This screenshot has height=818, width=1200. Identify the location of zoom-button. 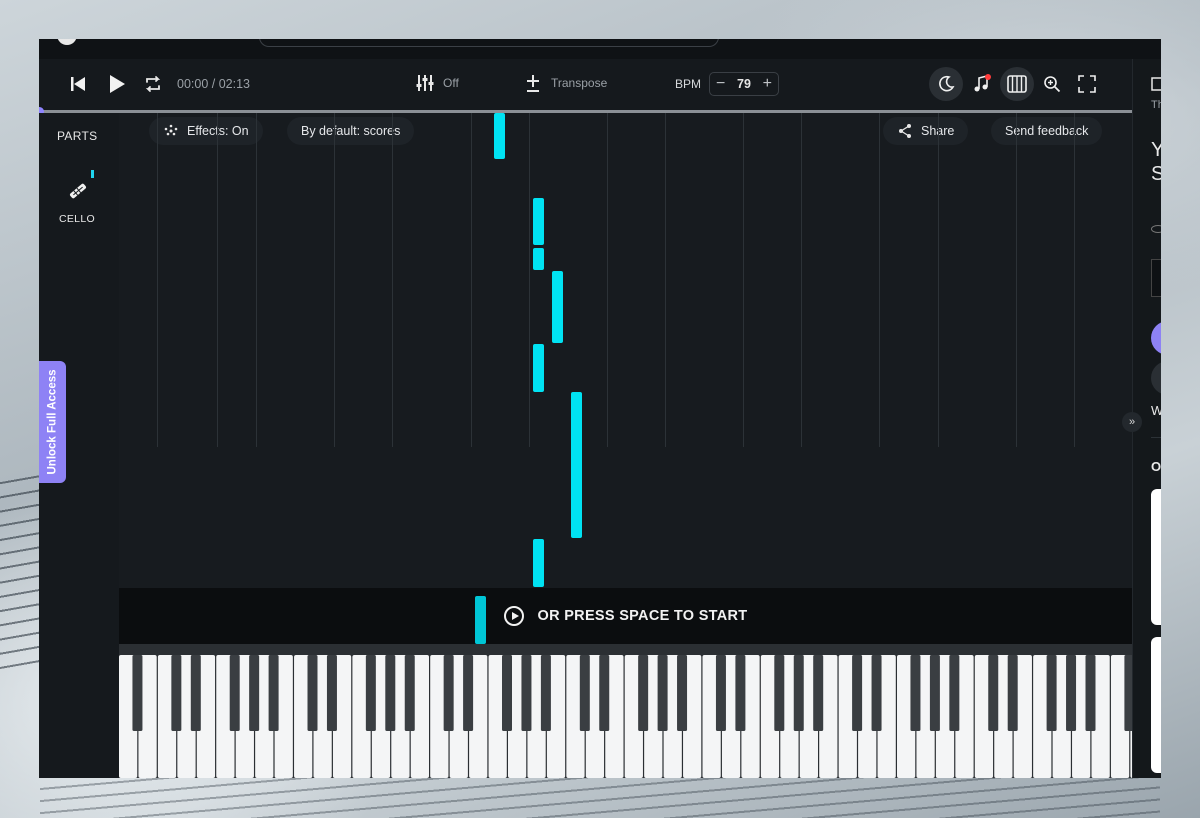
(1052, 84).